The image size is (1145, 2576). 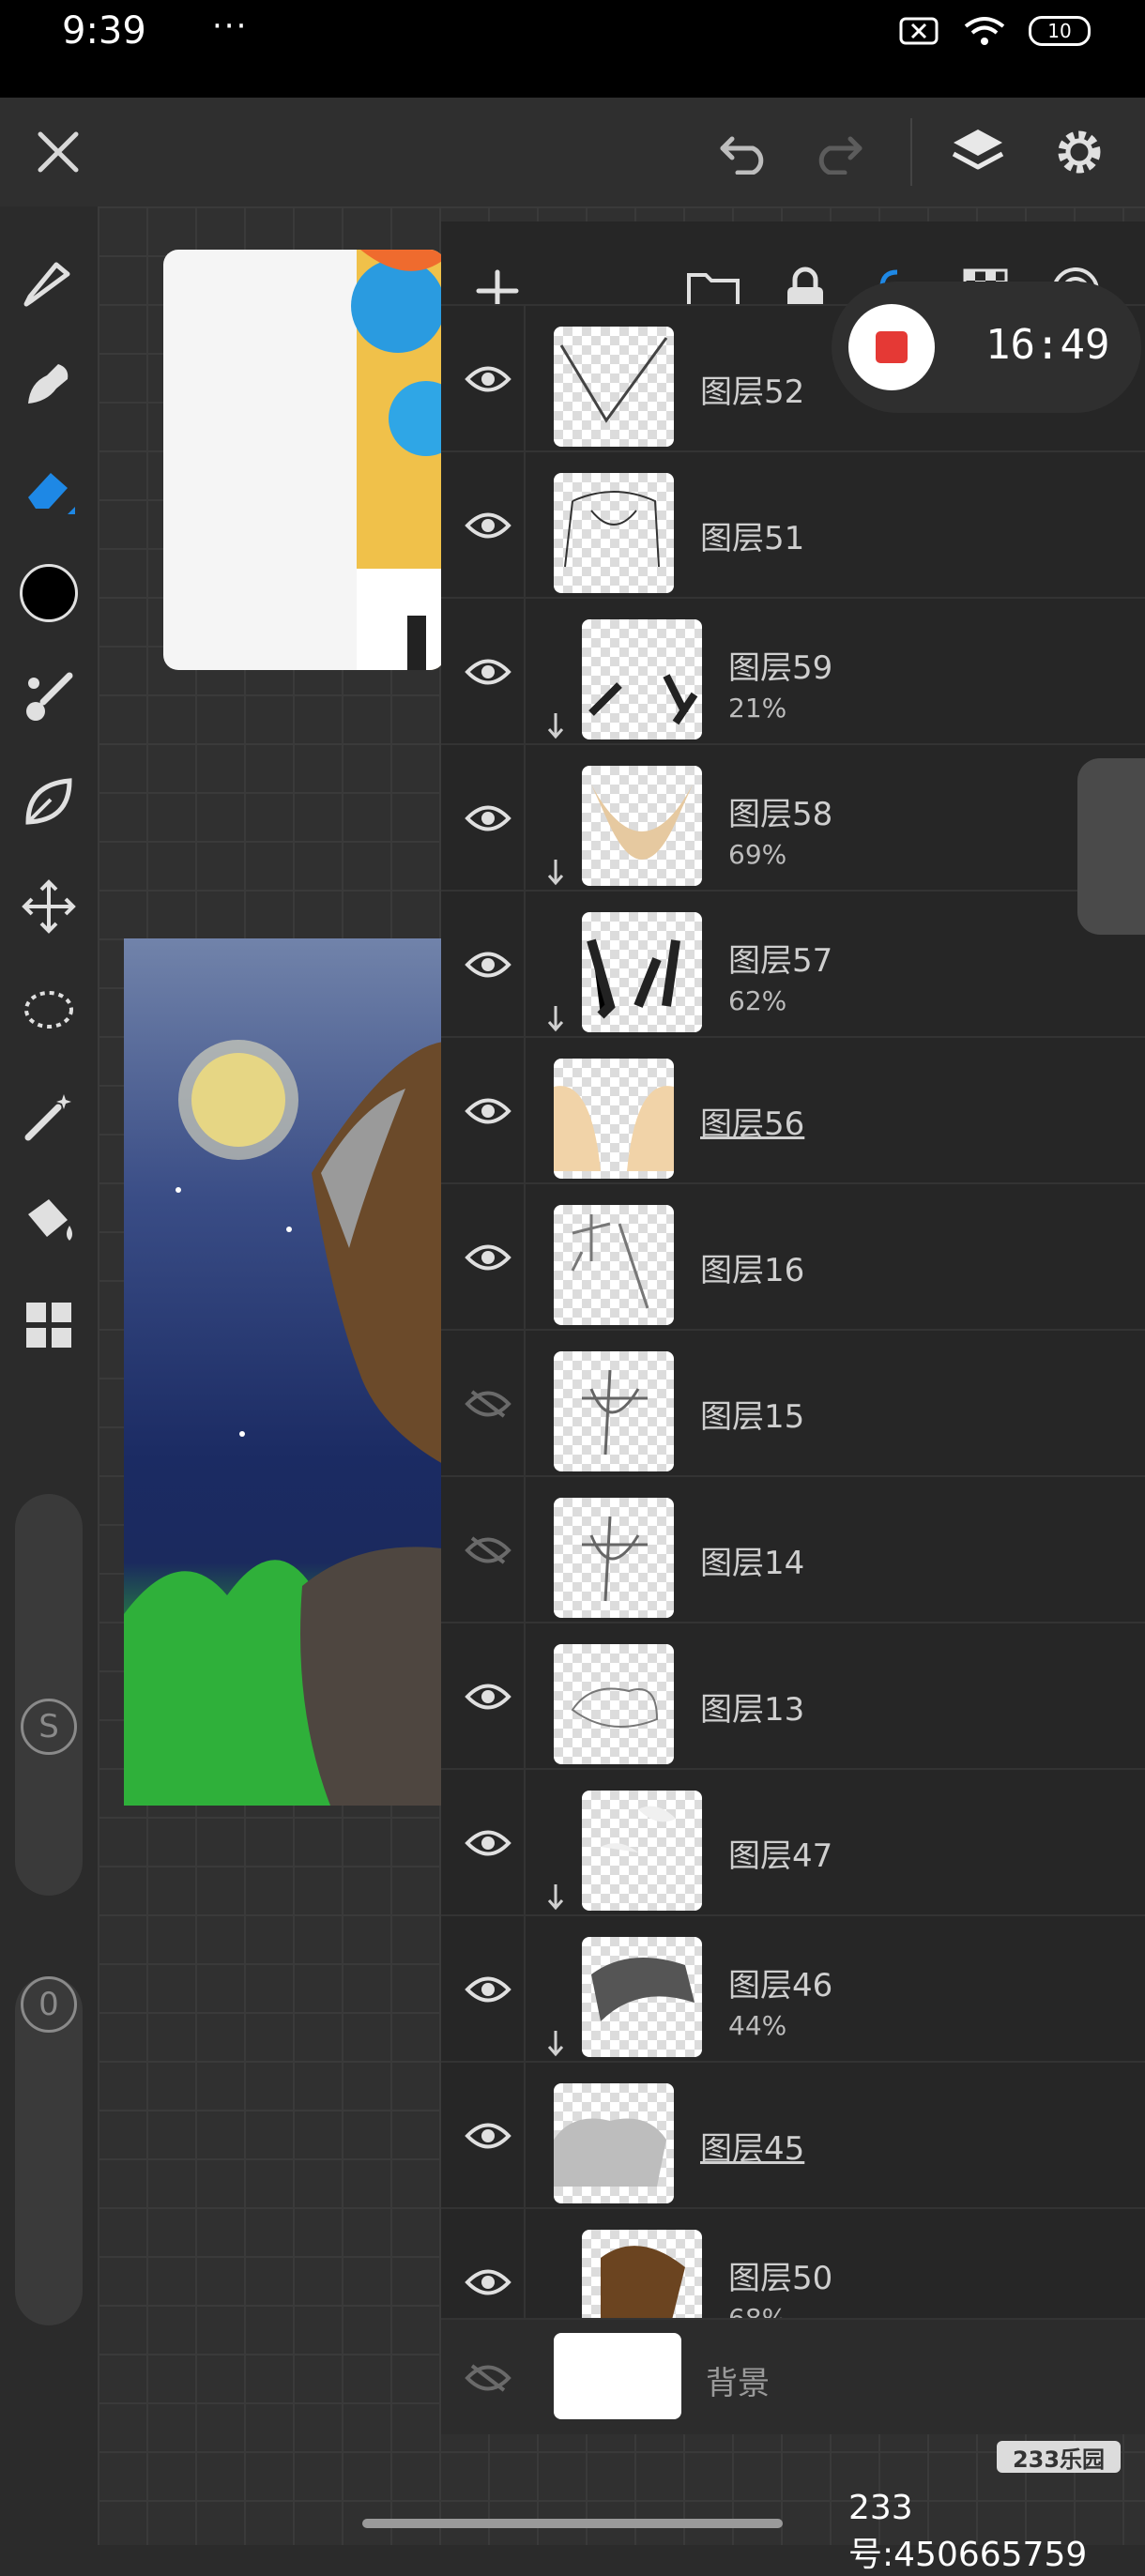 What do you see at coordinates (752, 1417) in the screenshot?
I see `layer-name: 图层15` at bounding box center [752, 1417].